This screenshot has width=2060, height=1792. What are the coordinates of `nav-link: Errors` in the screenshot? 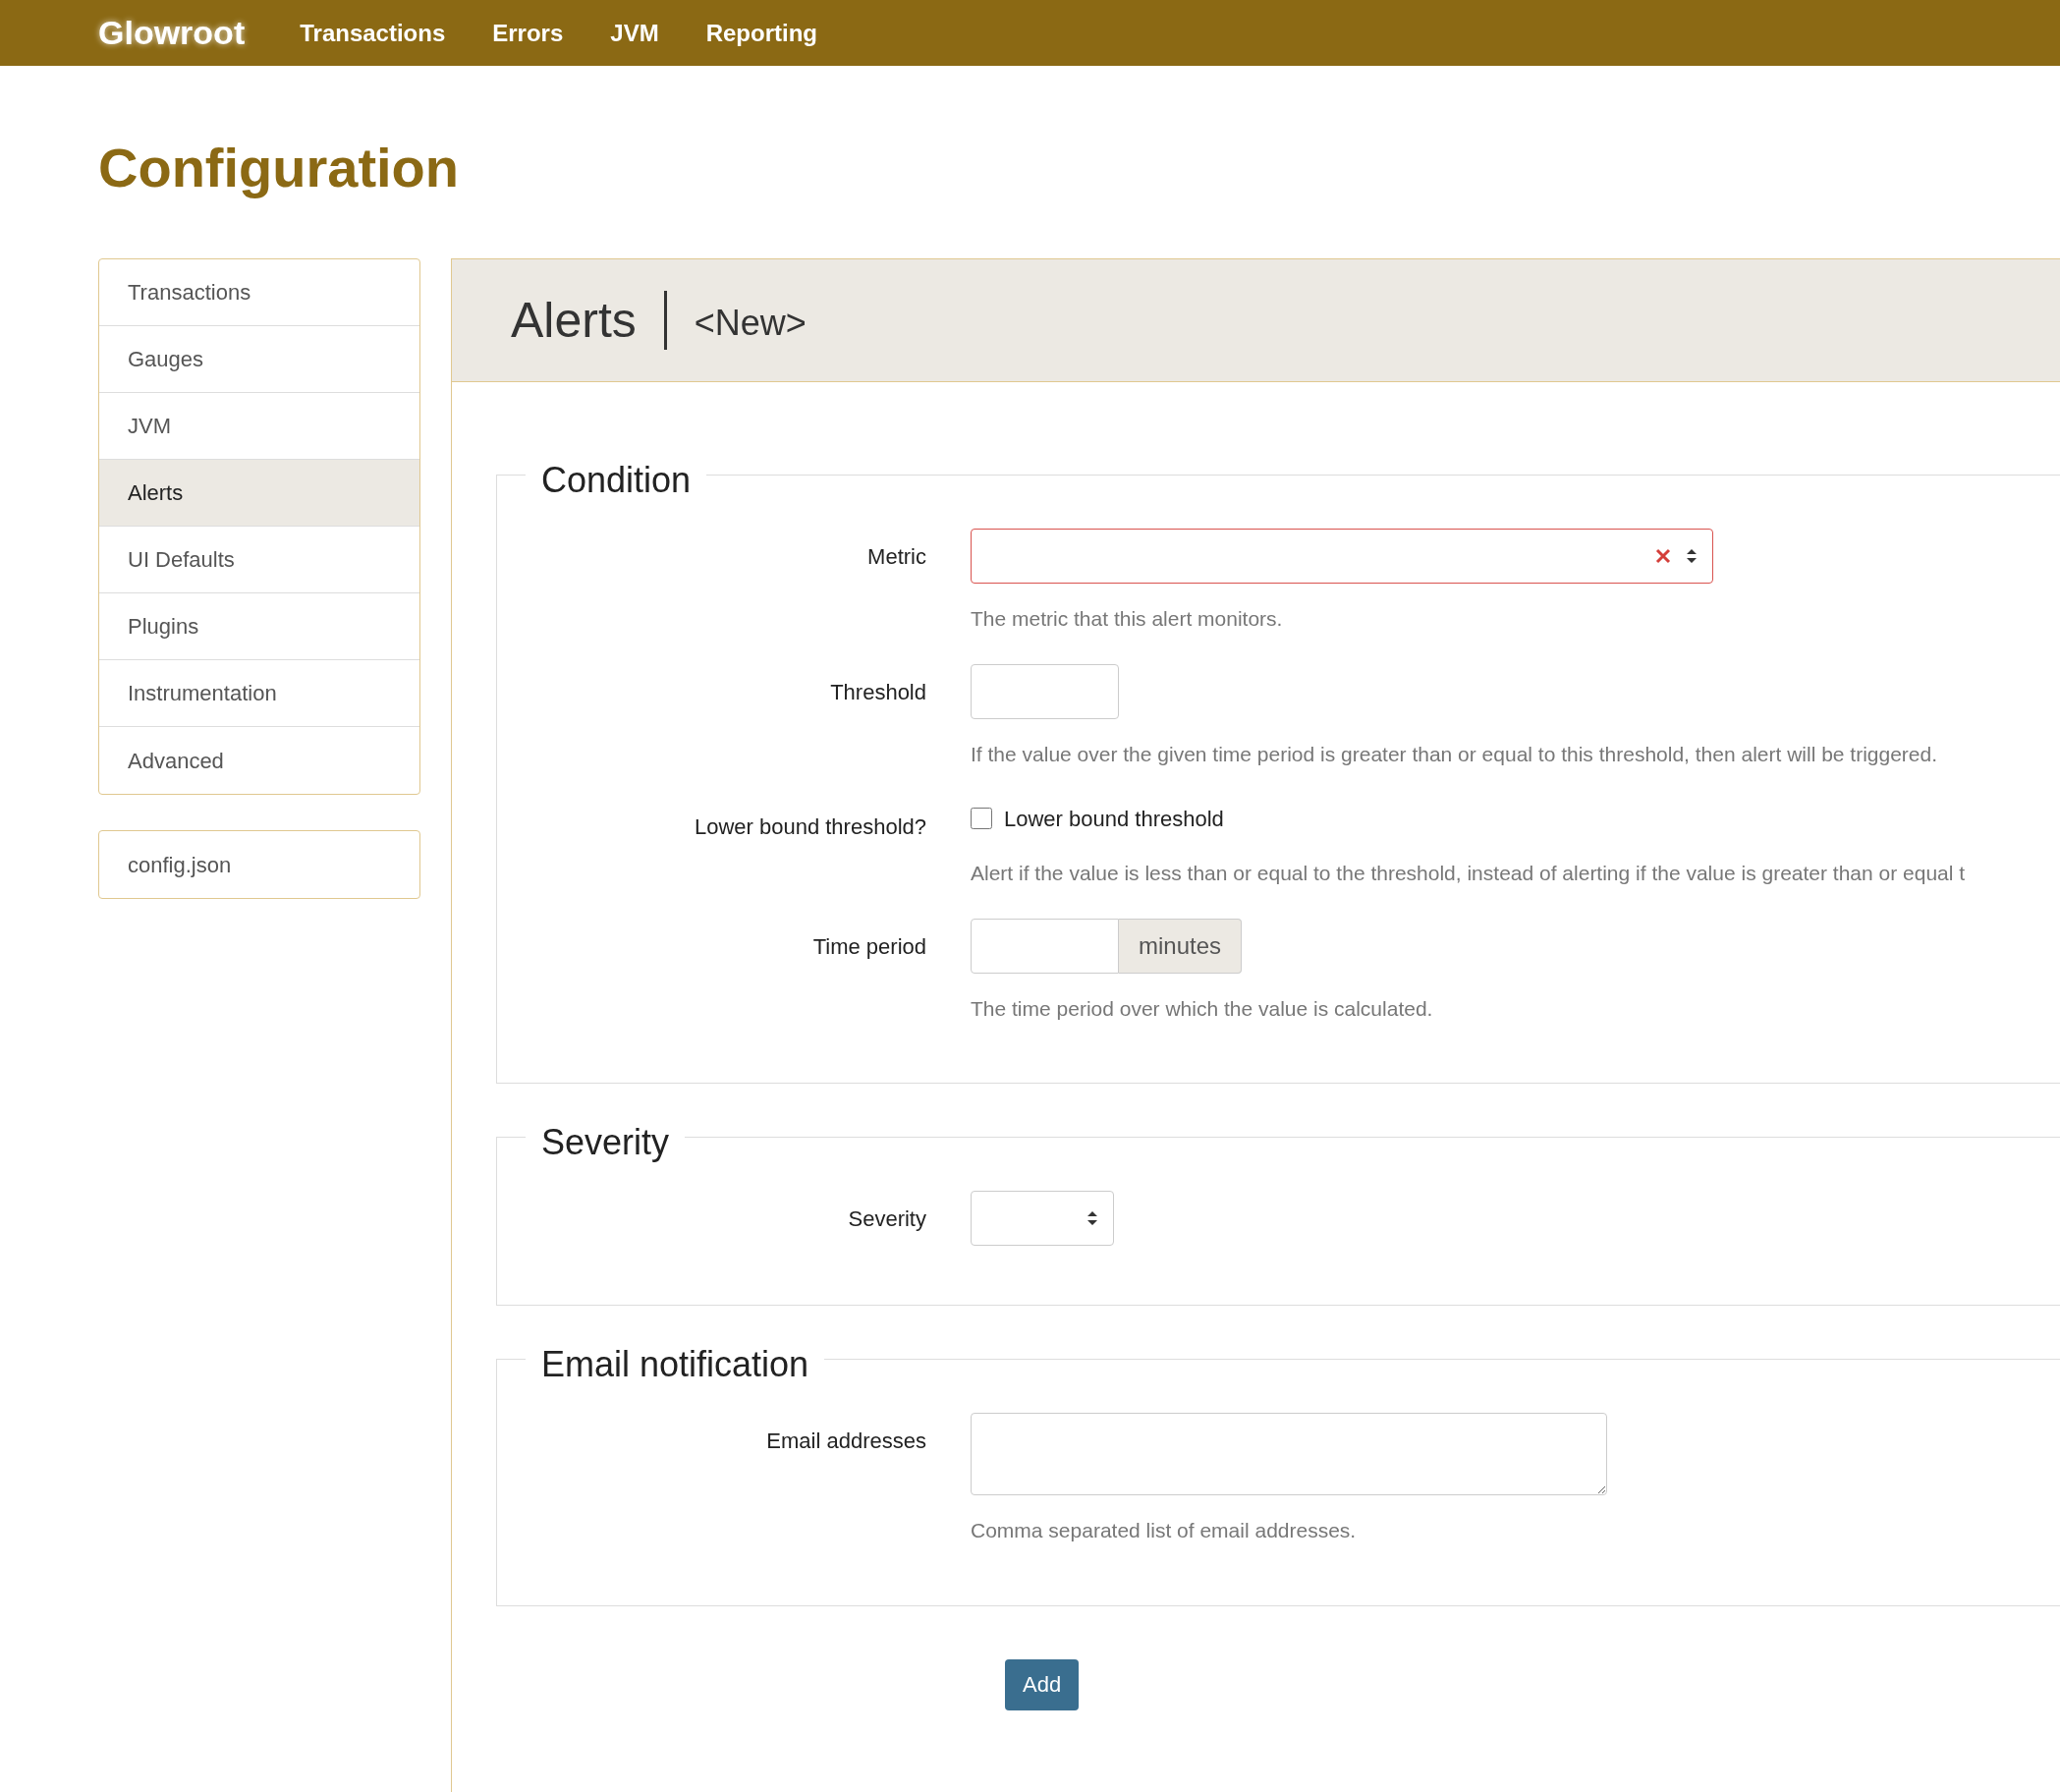 It's located at (528, 33).